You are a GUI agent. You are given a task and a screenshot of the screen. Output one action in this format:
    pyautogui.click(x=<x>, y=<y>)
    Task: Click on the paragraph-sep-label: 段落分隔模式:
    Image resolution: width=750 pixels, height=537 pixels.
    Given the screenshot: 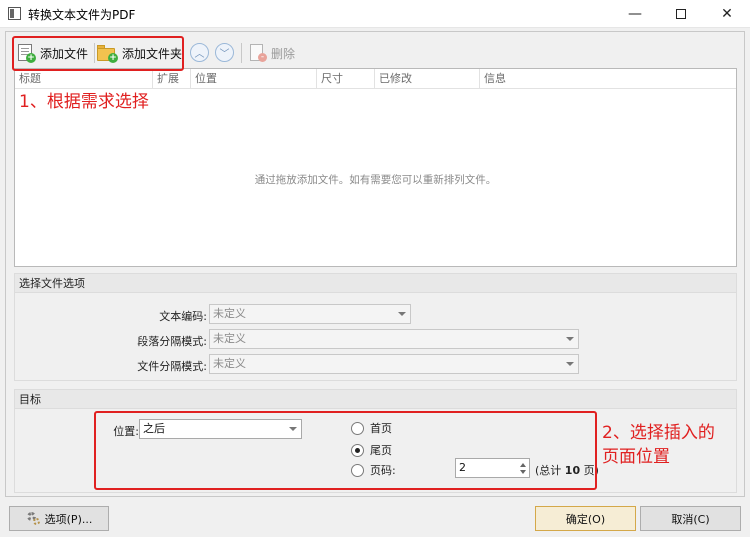 What is the action you would take?
    pyautogui.click(x=172, y=341)
    